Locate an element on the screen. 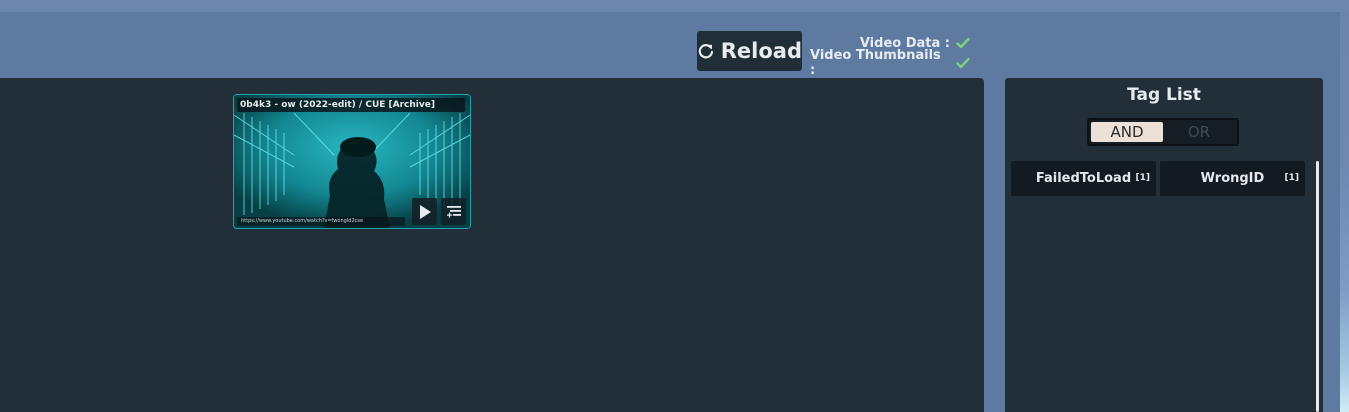  load-status: Video Data : Video Thumbnails : is located at coordinates (890, 55).